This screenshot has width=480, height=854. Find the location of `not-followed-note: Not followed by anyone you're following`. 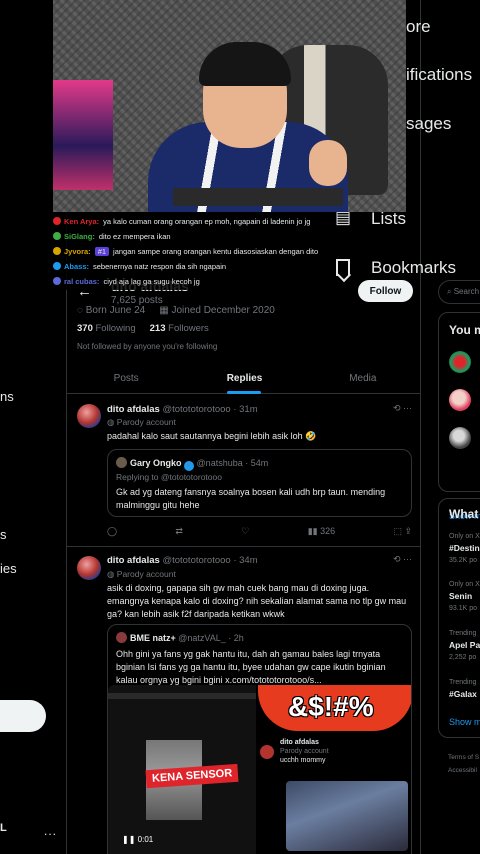

not-followed-note: Not followed by anyone you're following is located at coordinates (147, 346).